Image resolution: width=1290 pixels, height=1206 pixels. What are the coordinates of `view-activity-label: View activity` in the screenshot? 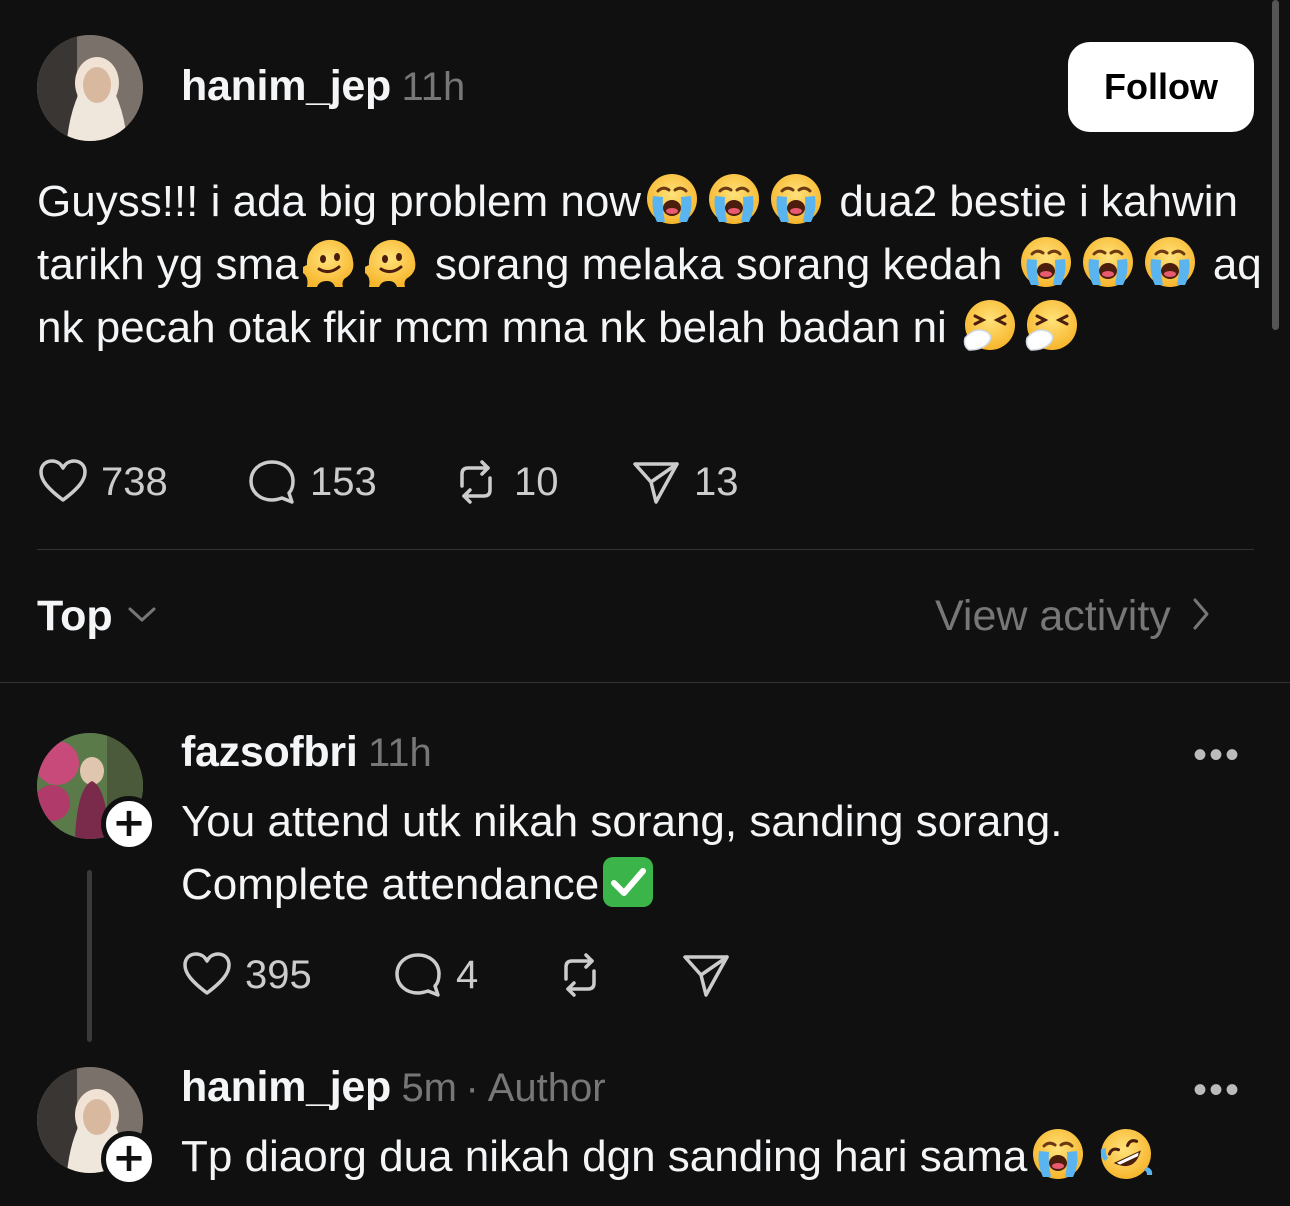 It's located at (1053, 616).